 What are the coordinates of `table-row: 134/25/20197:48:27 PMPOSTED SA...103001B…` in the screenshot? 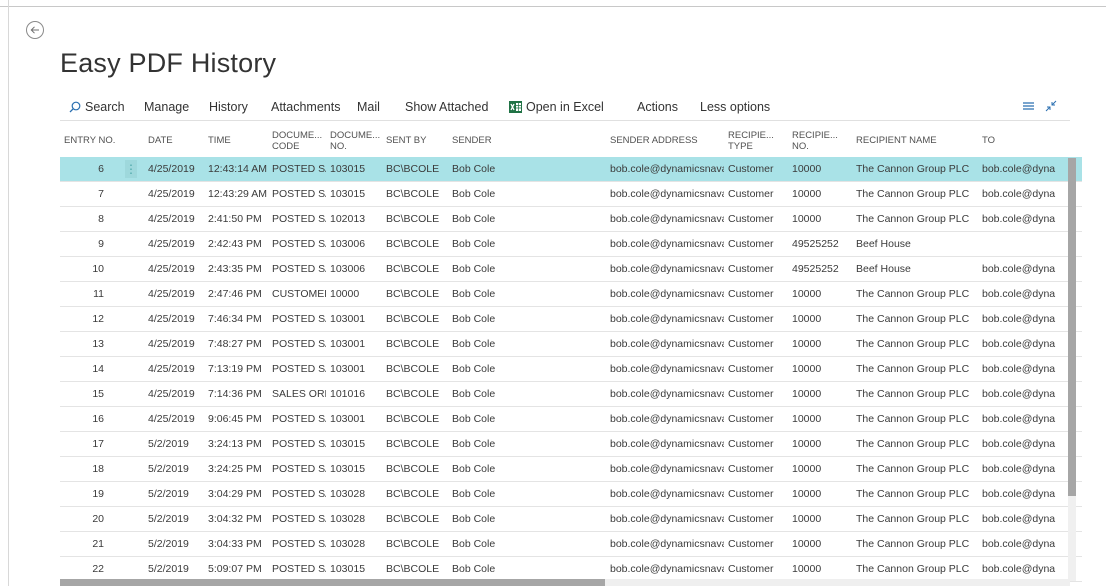 It's located at (571, 344).